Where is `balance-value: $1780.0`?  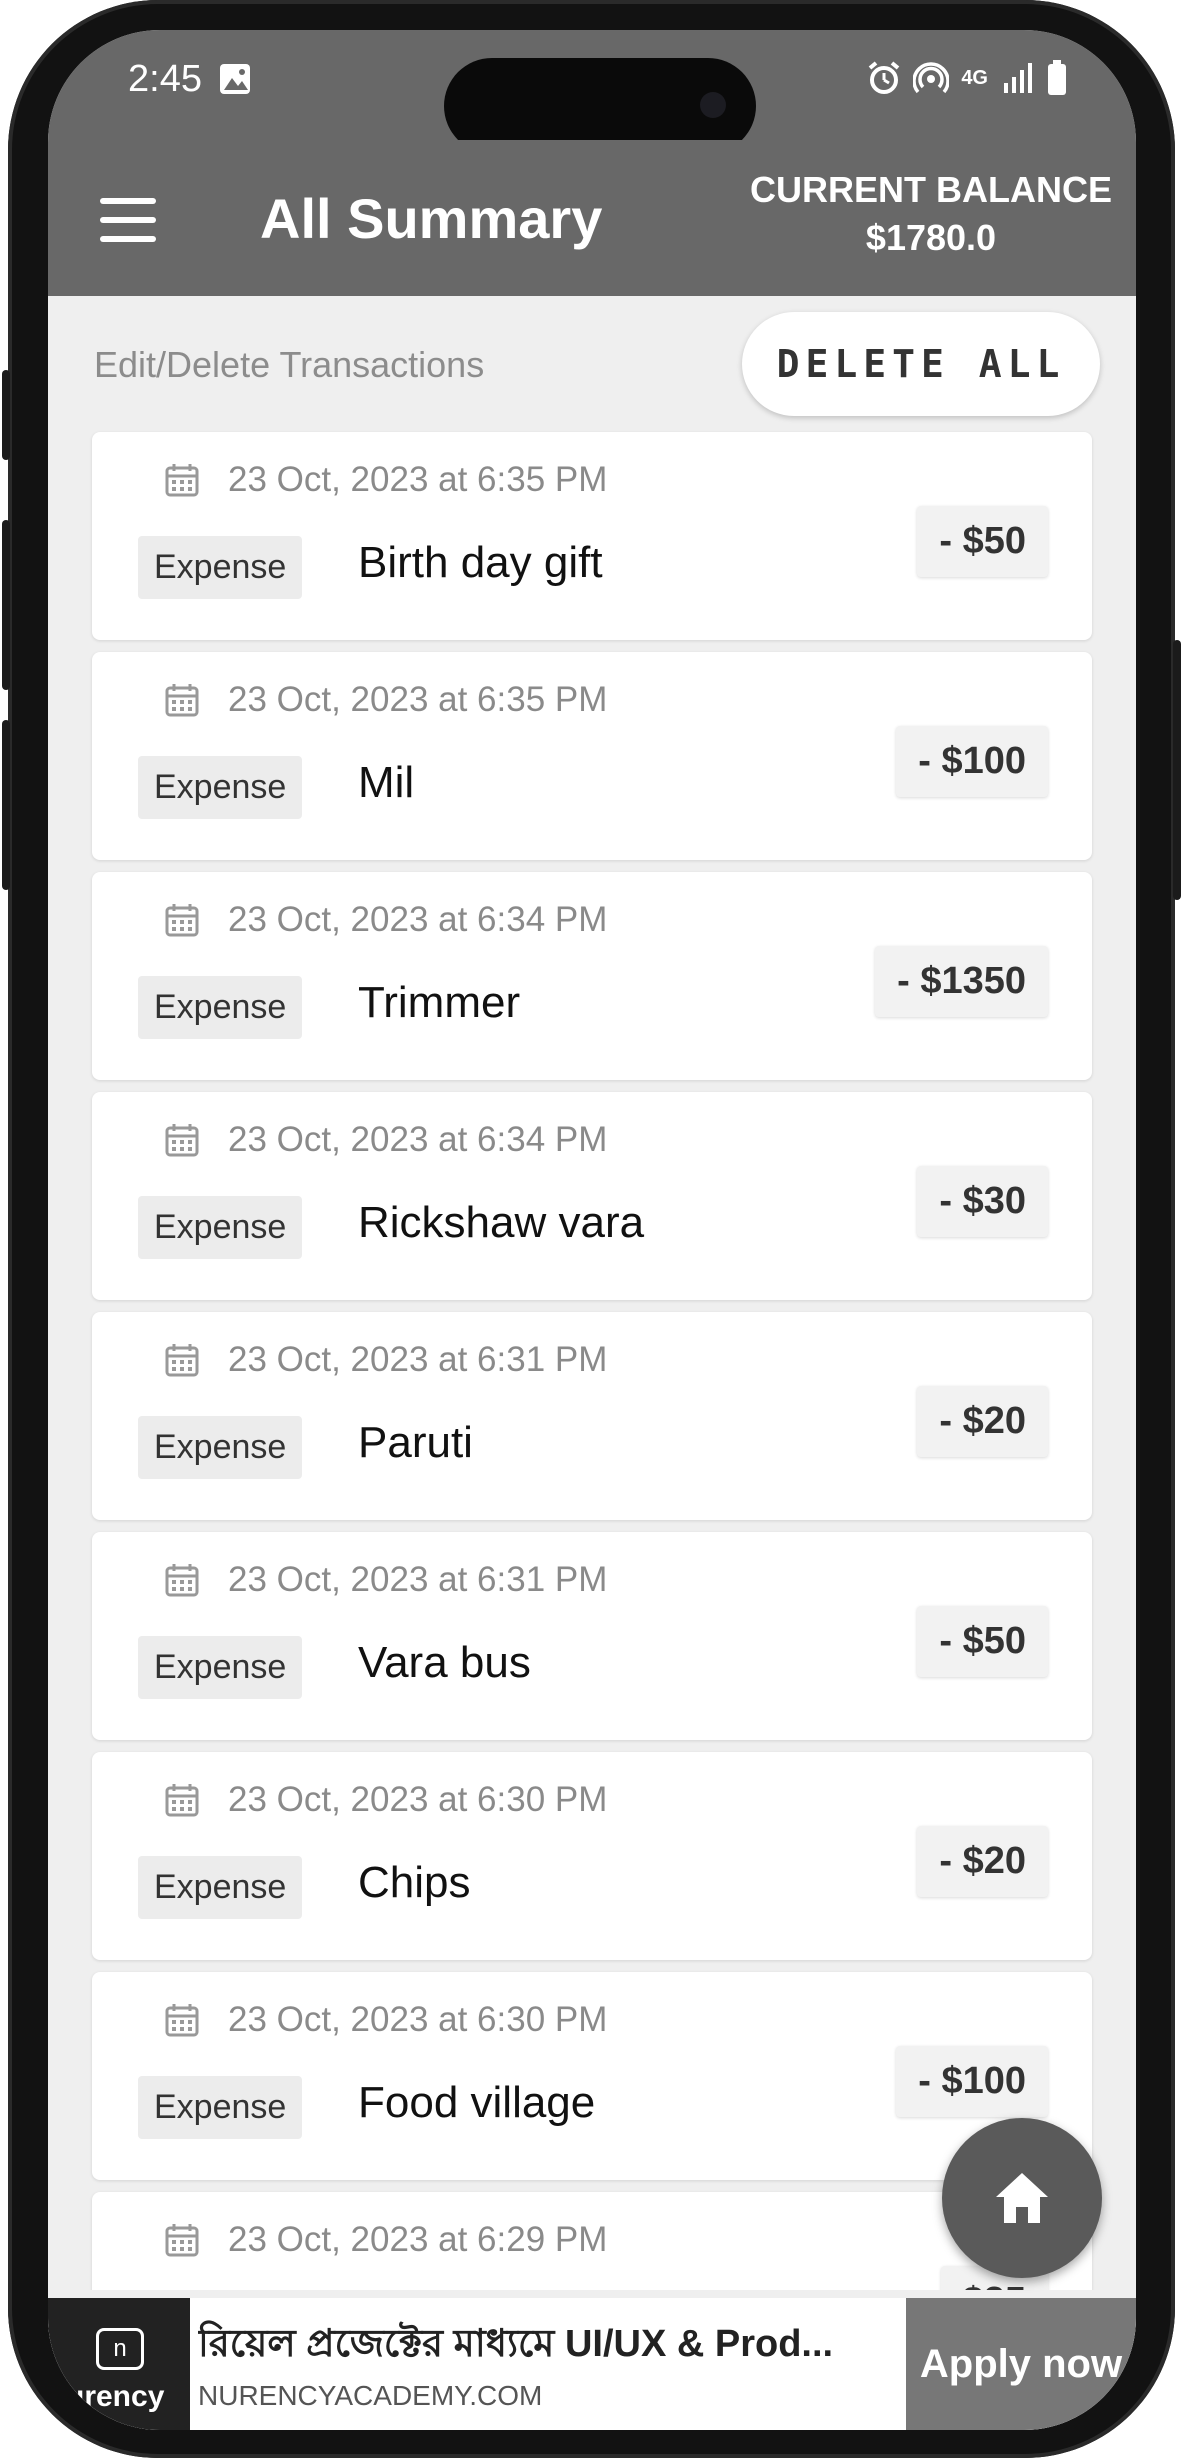
balance-value: $1780.0 is located at coordinates (931, 237).